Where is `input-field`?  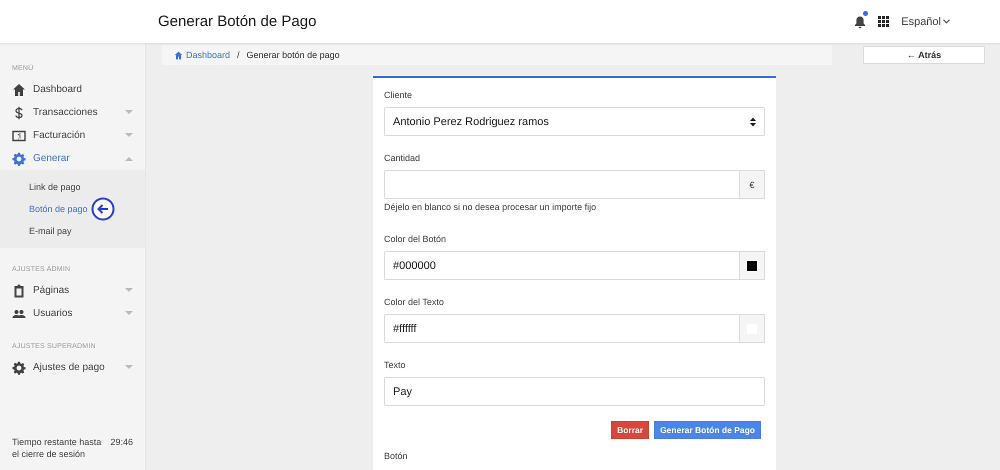
input-field is located at coordinates (562, 184).